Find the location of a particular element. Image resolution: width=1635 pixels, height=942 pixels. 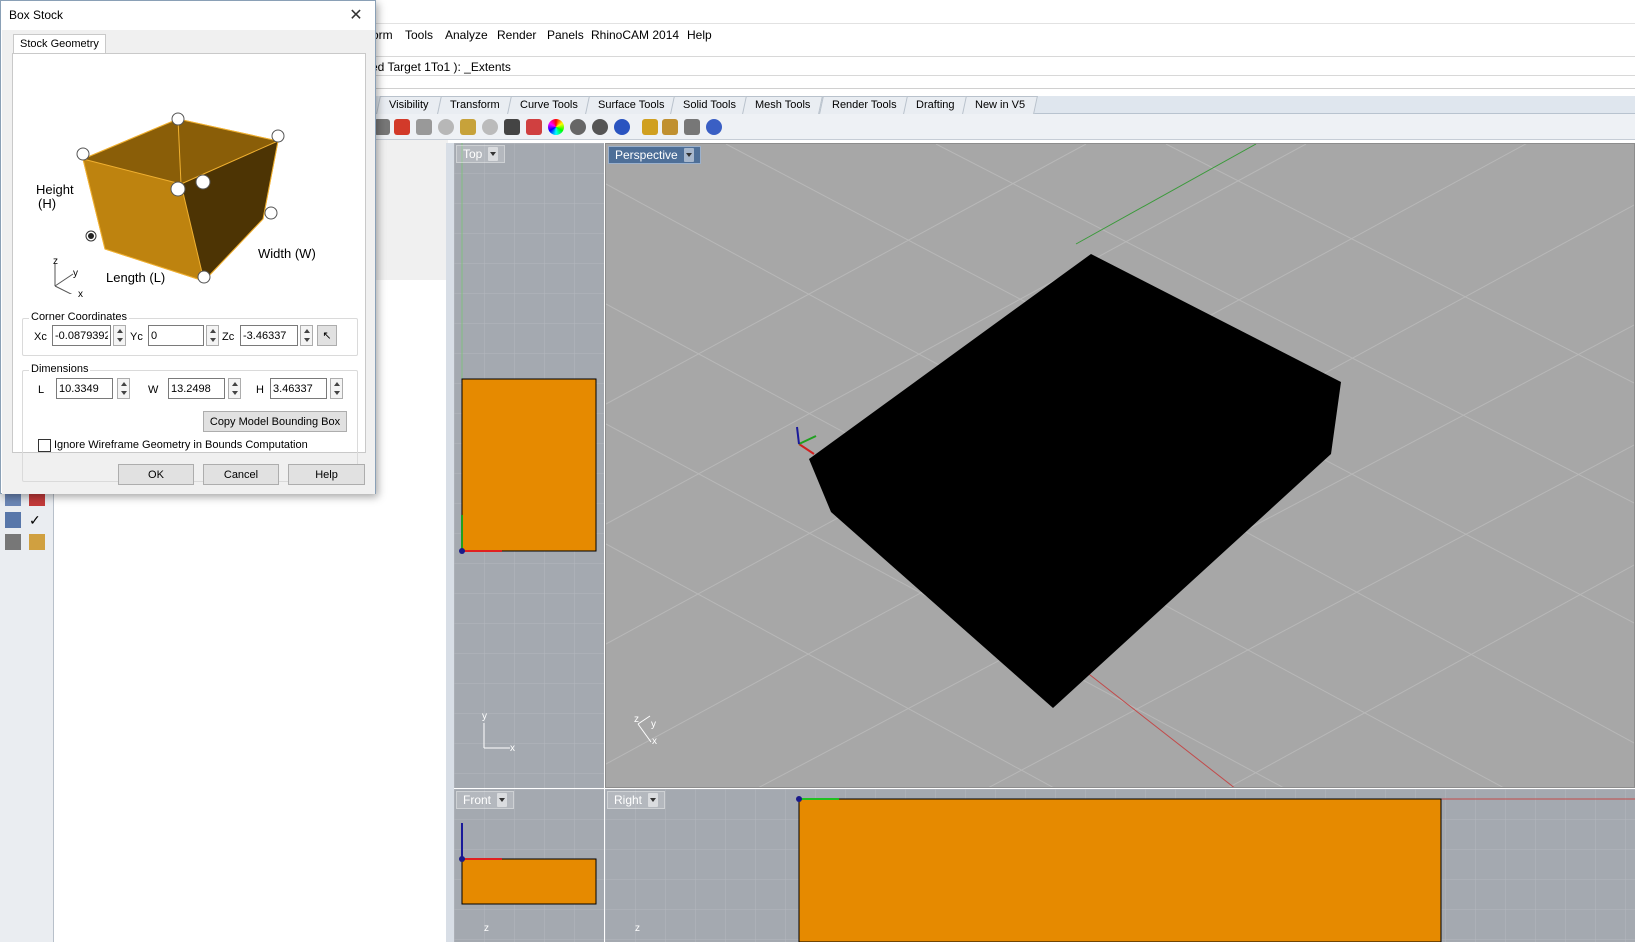

ignore-wireframe-checkbox is located at coordinates (44, 445).